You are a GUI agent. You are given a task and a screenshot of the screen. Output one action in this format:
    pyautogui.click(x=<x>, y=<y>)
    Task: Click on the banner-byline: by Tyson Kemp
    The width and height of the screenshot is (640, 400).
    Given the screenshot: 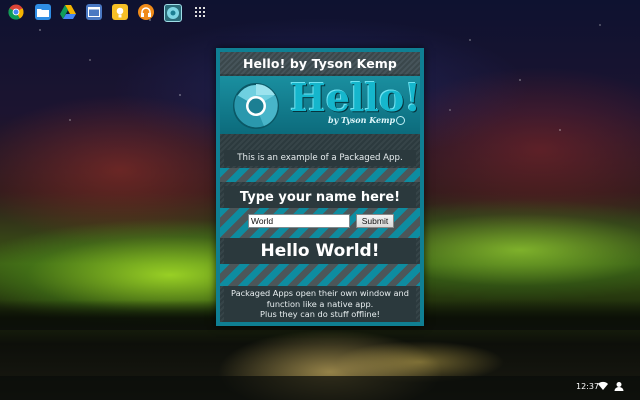 What is the action you would take?
    pyautogui.click(x=362, y=120)
    